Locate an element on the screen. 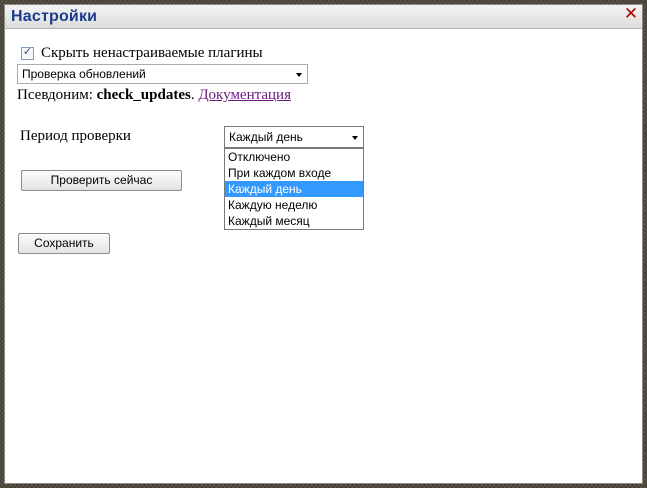 The height and width of the screenshot is (488, 647). period-option-every-week: Каждую неделю is located at coordinates (294, 205).